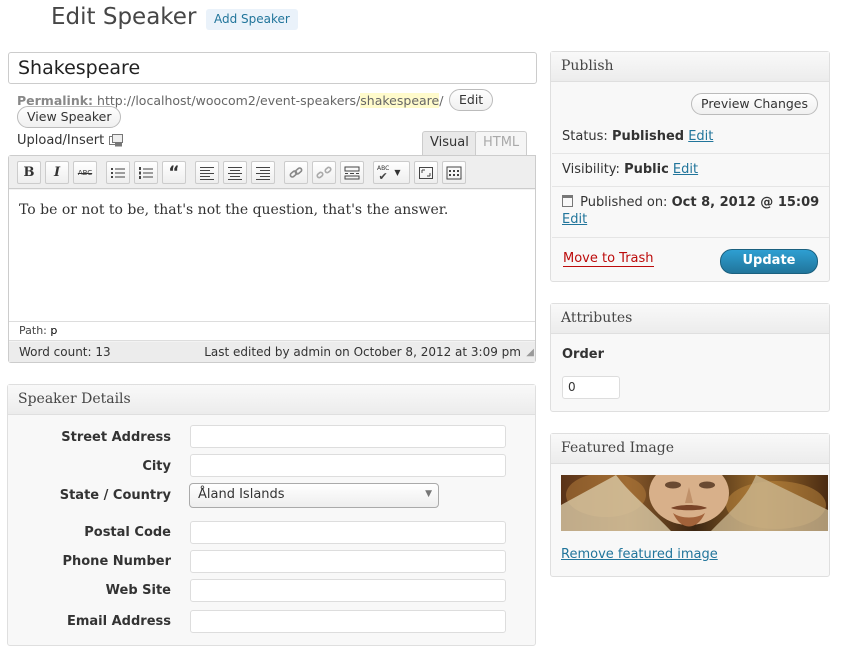 This screenshot has width=843, height=656. What do you see at coordinates (648, 136) in the screenshot?
I see `status-value: Published` at bounding box center [648, 136].